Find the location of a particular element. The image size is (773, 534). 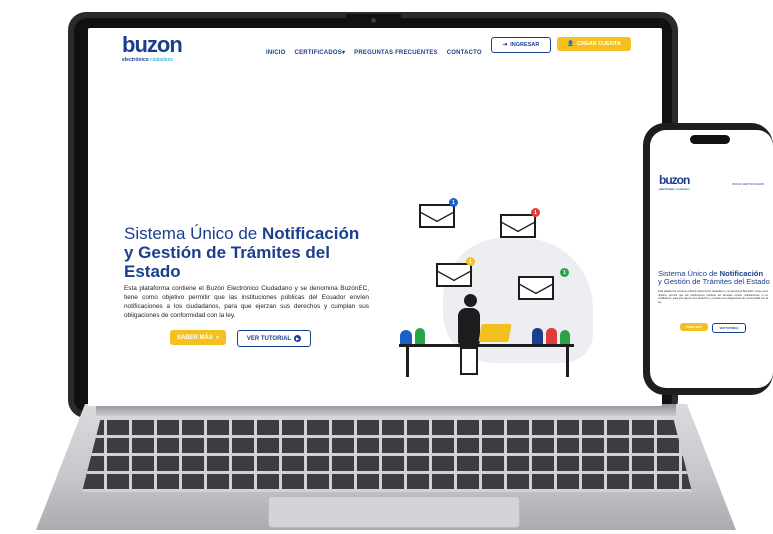

title-part1: Sistema Único de is located at coordinates (193, 233).